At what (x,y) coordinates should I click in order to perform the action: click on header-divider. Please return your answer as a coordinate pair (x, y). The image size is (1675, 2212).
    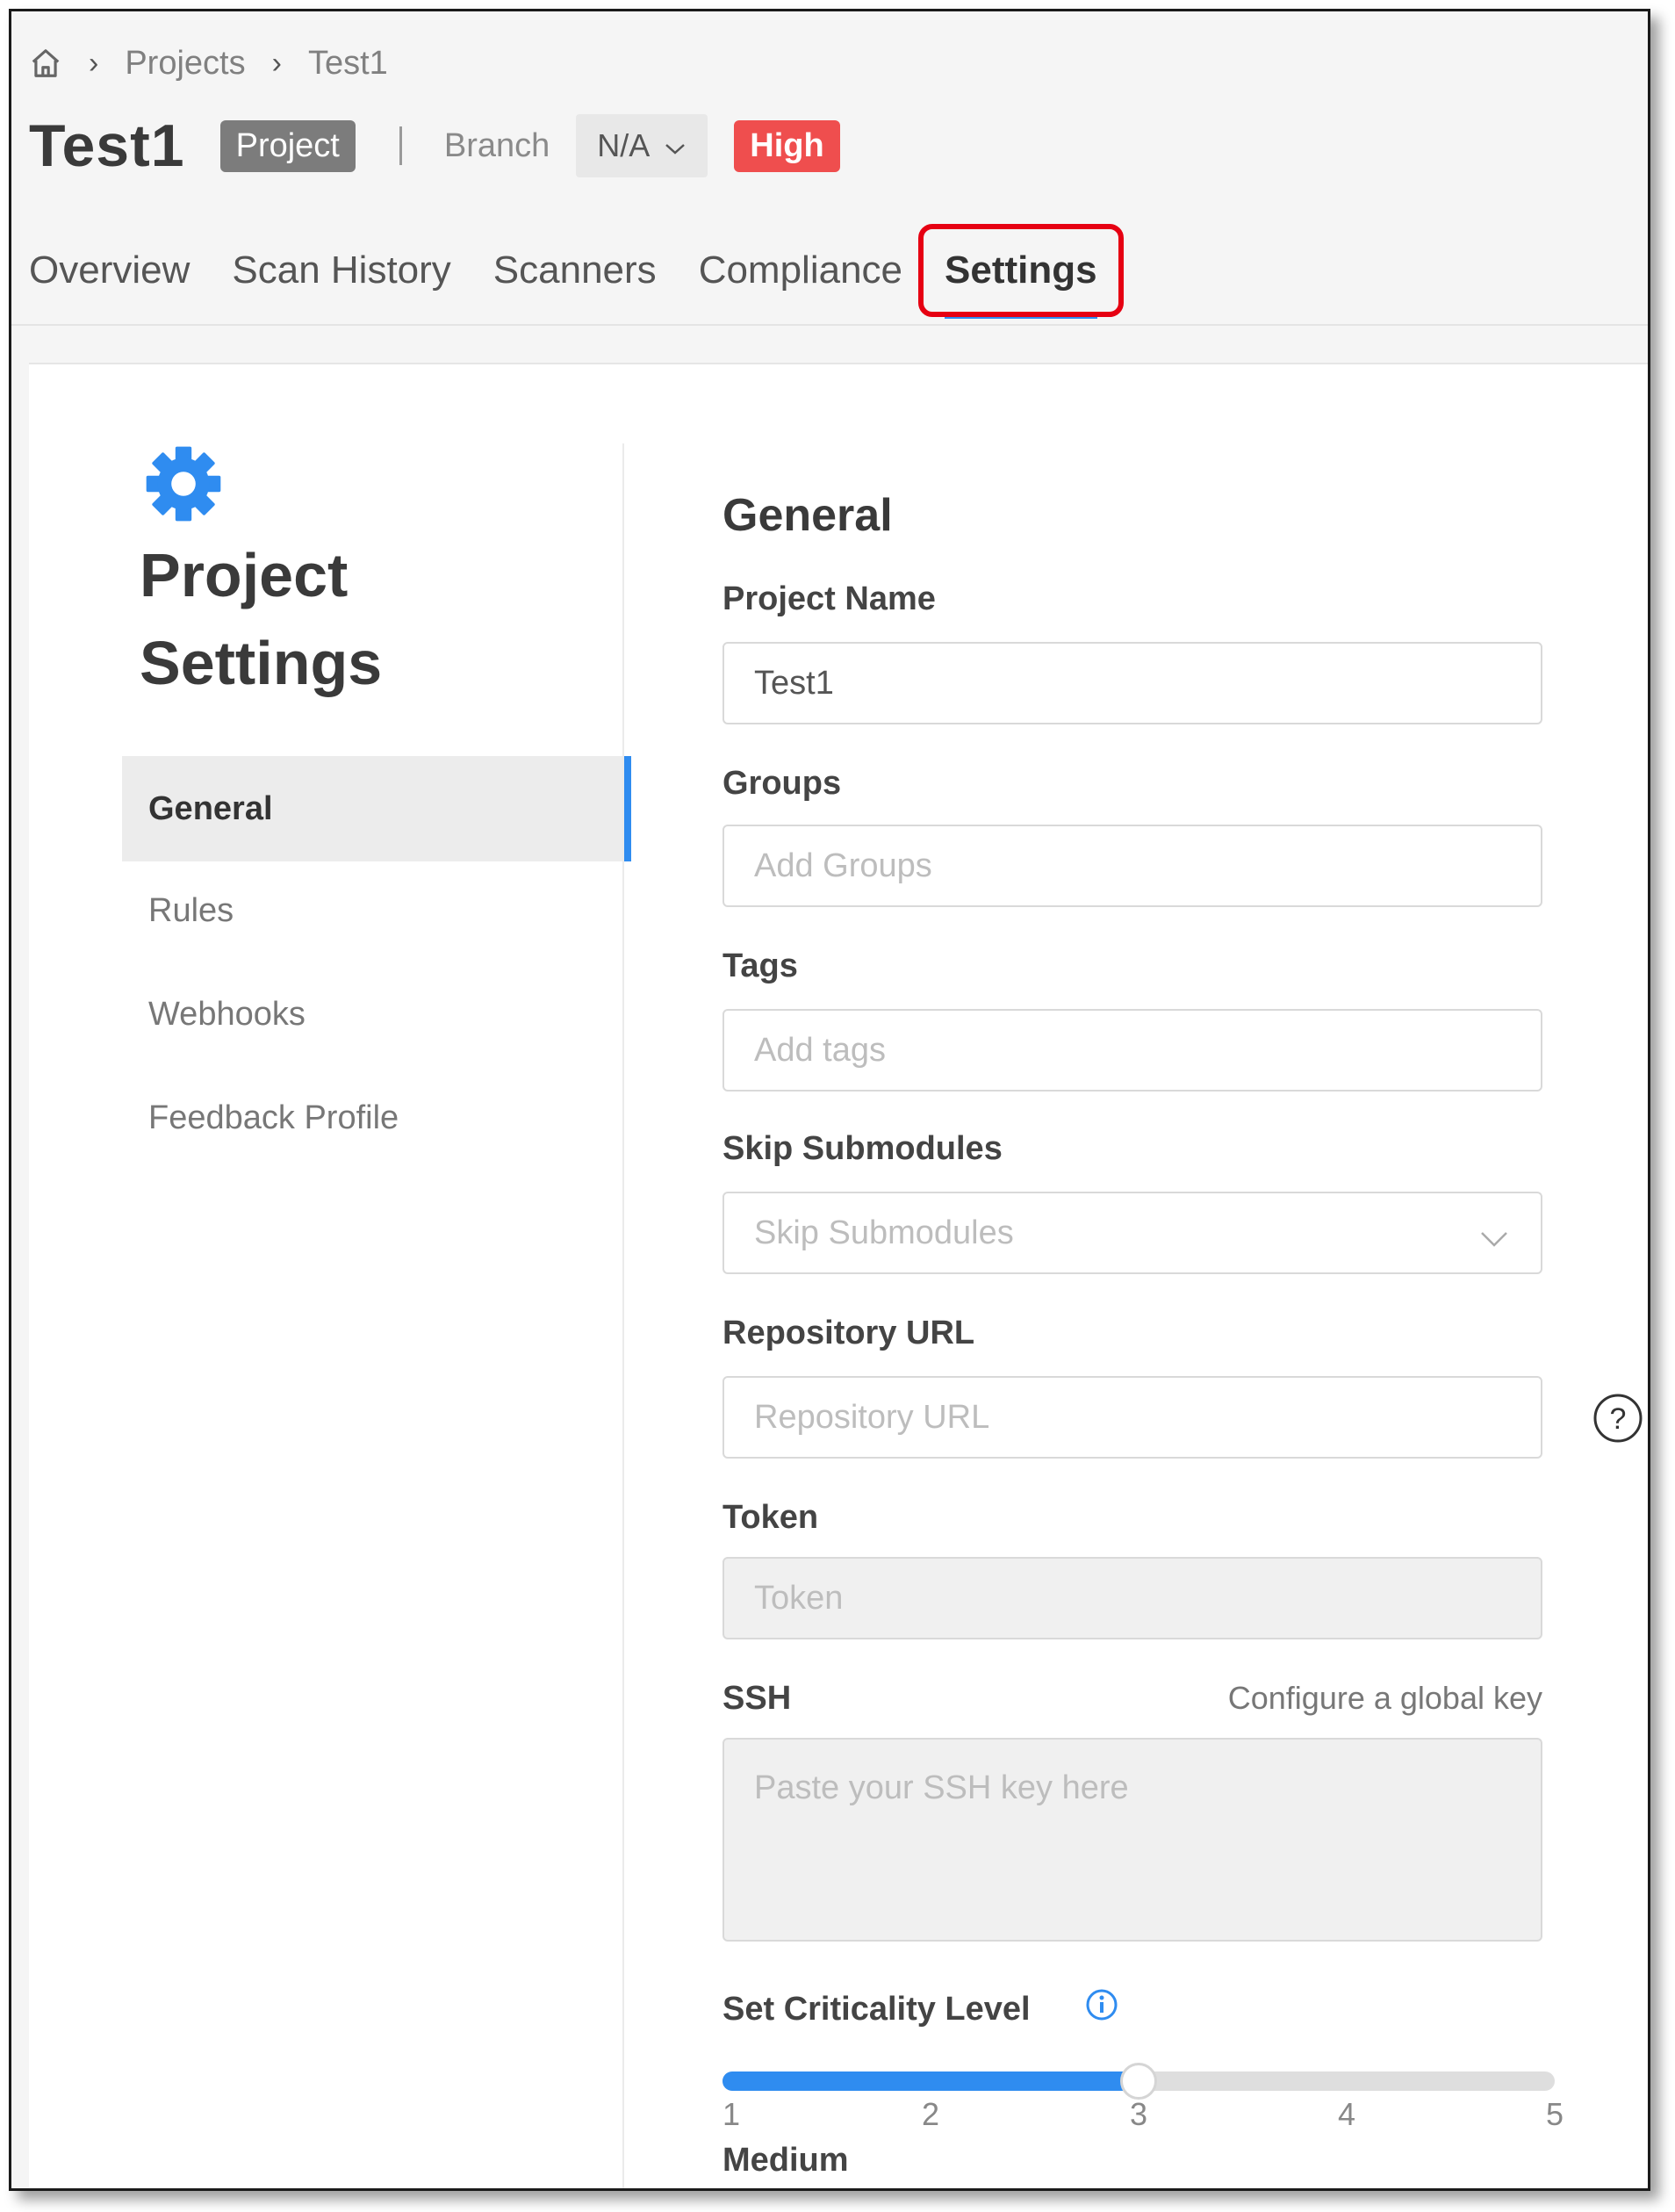
    Looking at the image, I should click on (400, 145).